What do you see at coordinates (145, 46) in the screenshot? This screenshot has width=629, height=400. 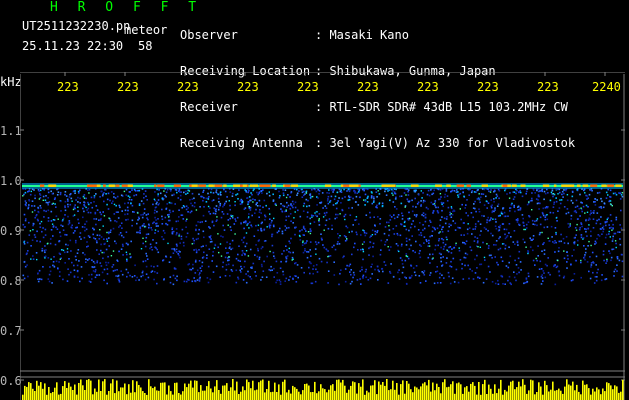 I see `meteor-count: 58` at bounding box center [145, 46].